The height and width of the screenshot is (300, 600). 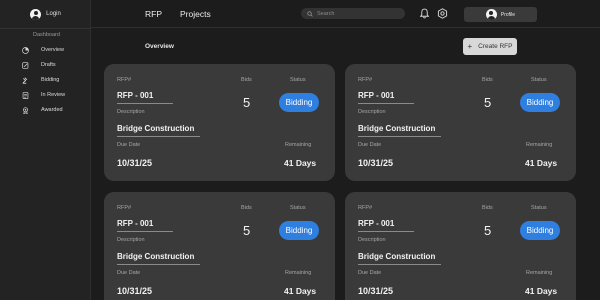 I want to click on gear-icon, so click(x=442, y=13).